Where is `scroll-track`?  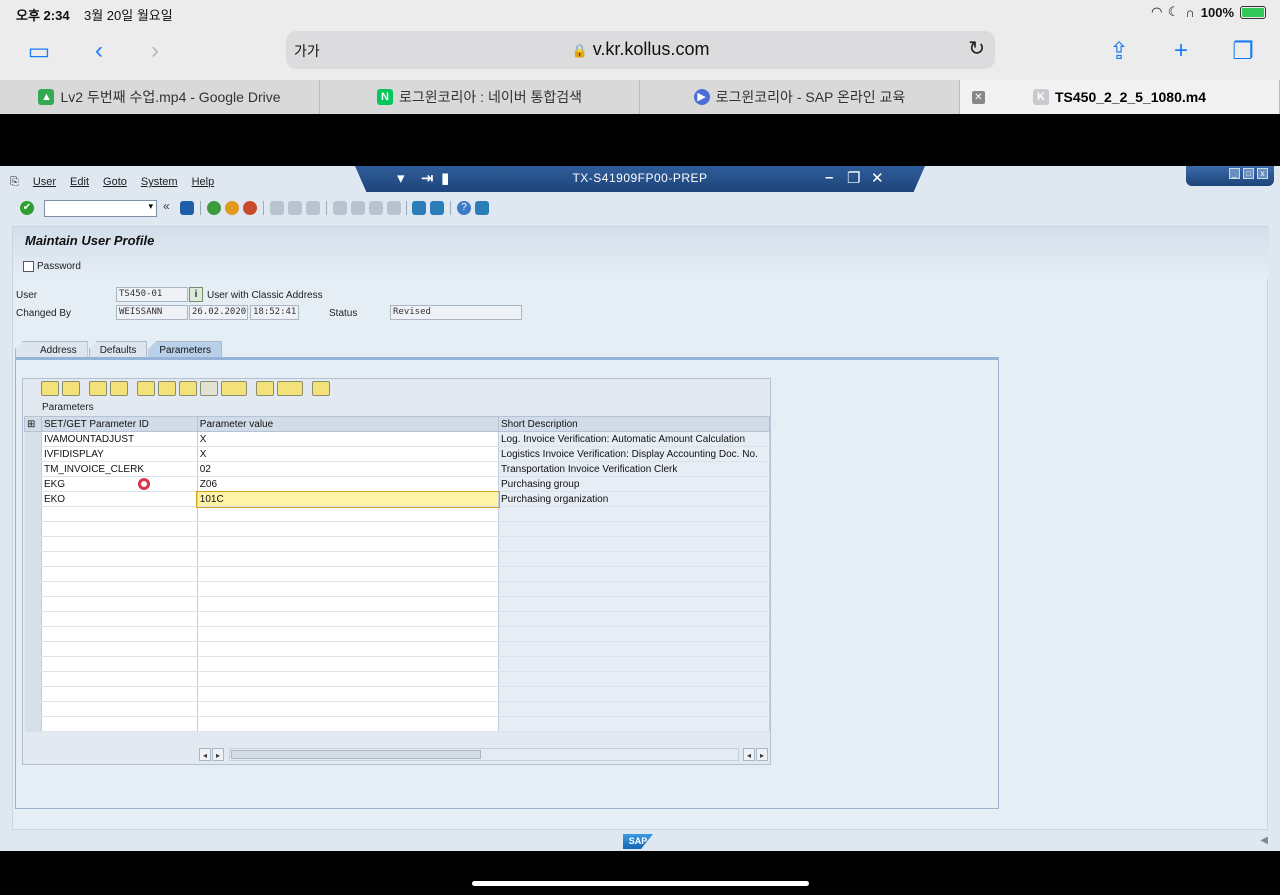
scroll-track is located at coordinates (484, 754).